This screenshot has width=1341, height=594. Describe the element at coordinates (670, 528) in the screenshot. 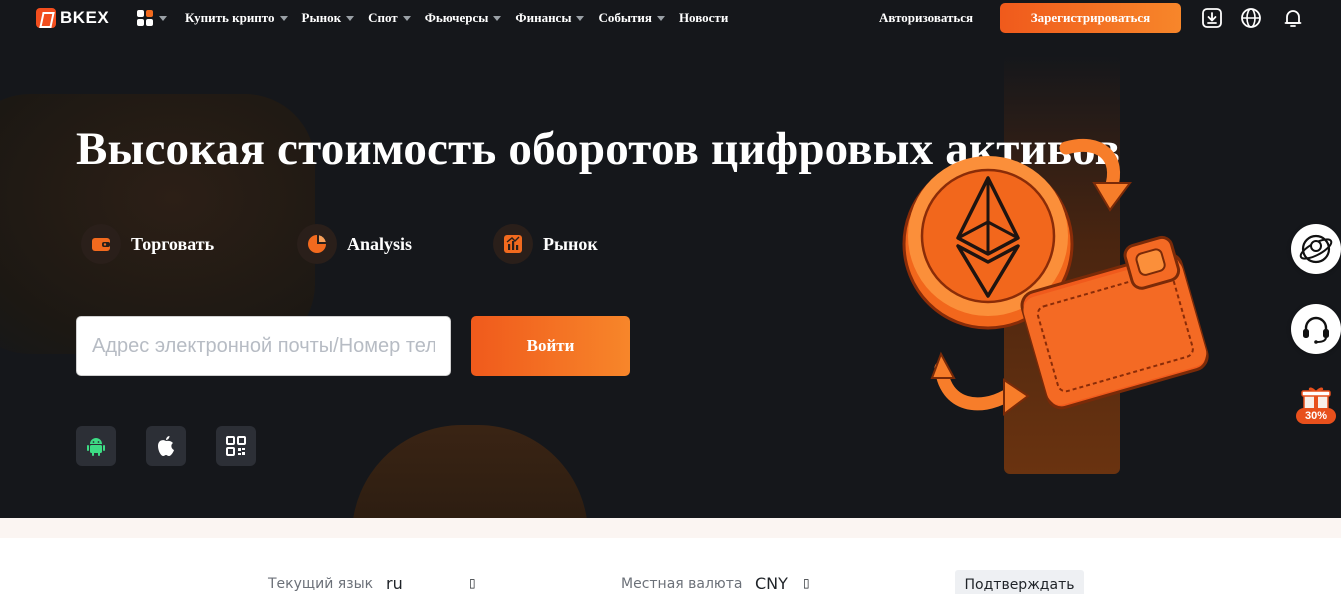

I see `section-divider` at that location.